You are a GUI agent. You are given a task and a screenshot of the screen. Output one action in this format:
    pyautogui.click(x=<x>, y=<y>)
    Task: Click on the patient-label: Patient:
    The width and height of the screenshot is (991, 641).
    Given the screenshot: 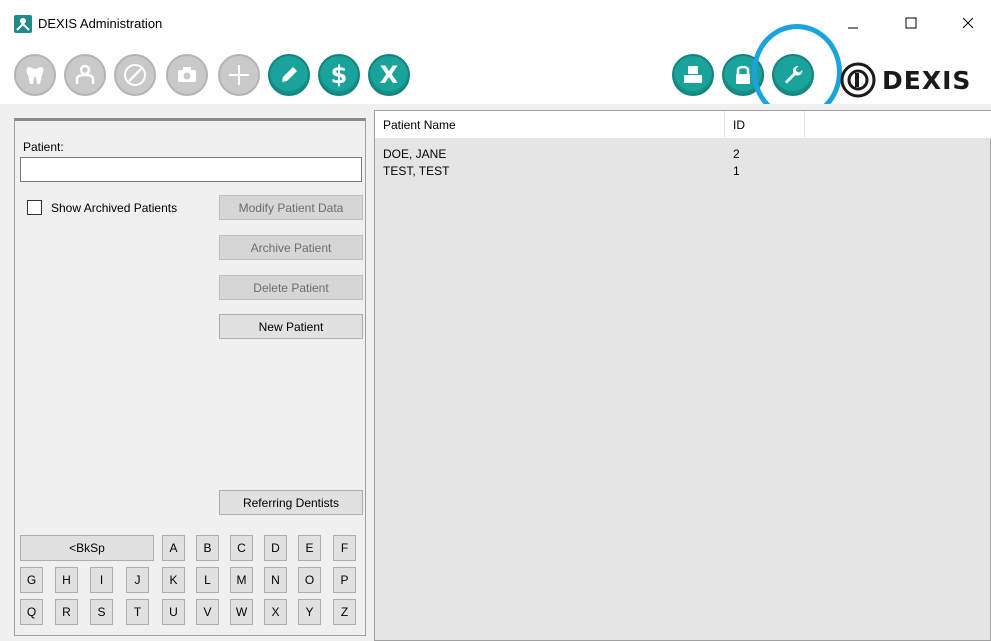 What is the action you would take?
    pyautogui.click(x=43, y=147)
    